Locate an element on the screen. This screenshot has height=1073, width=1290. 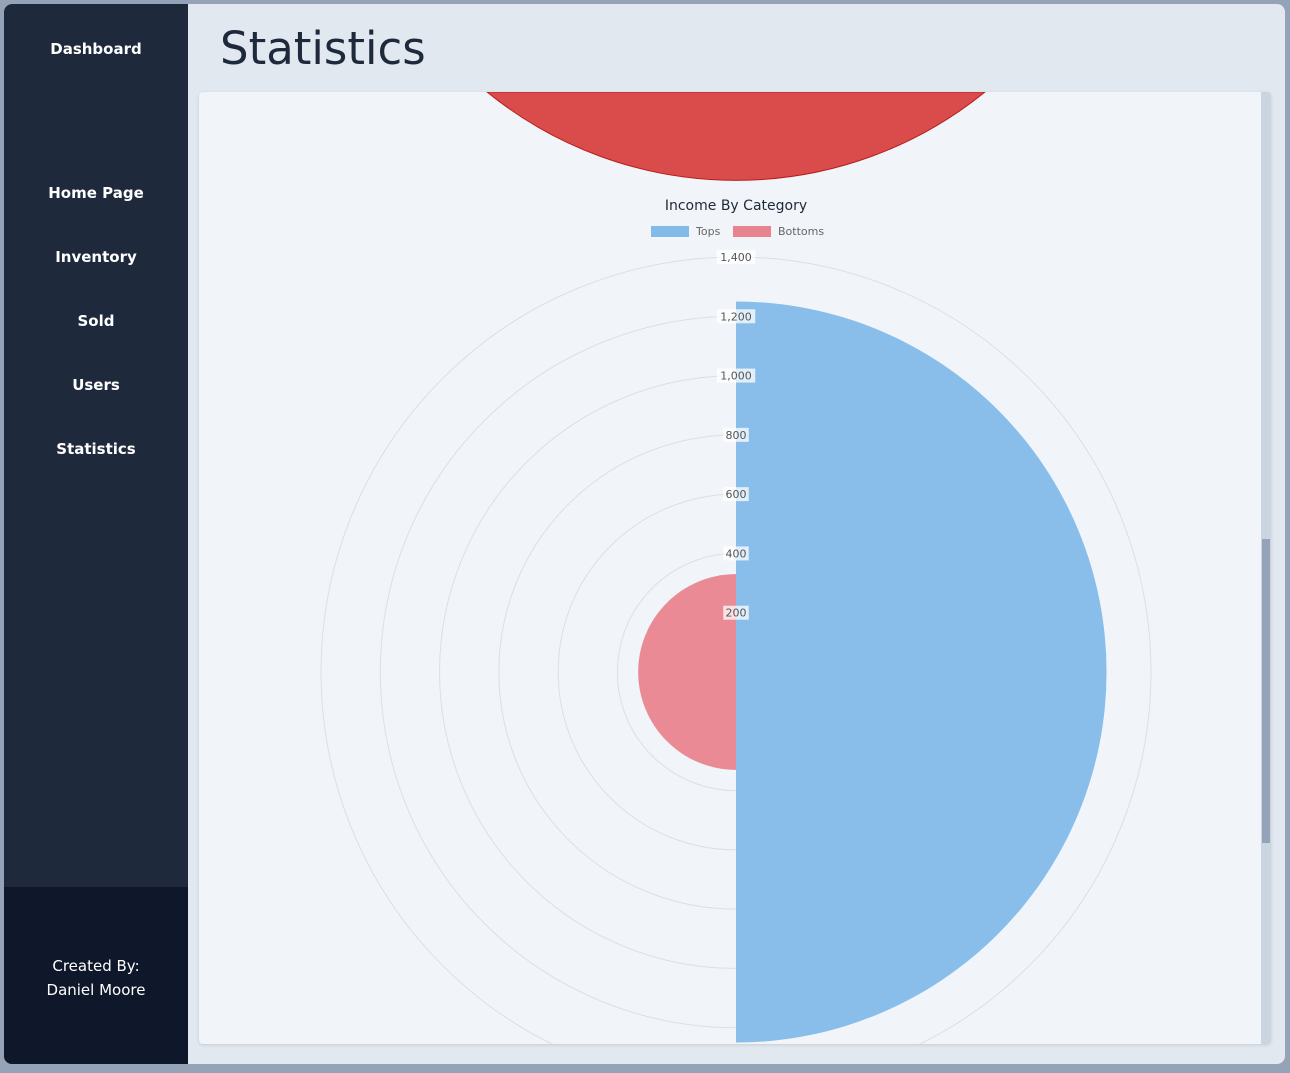
tick-label: 400 is located at coordinates (736, 553).